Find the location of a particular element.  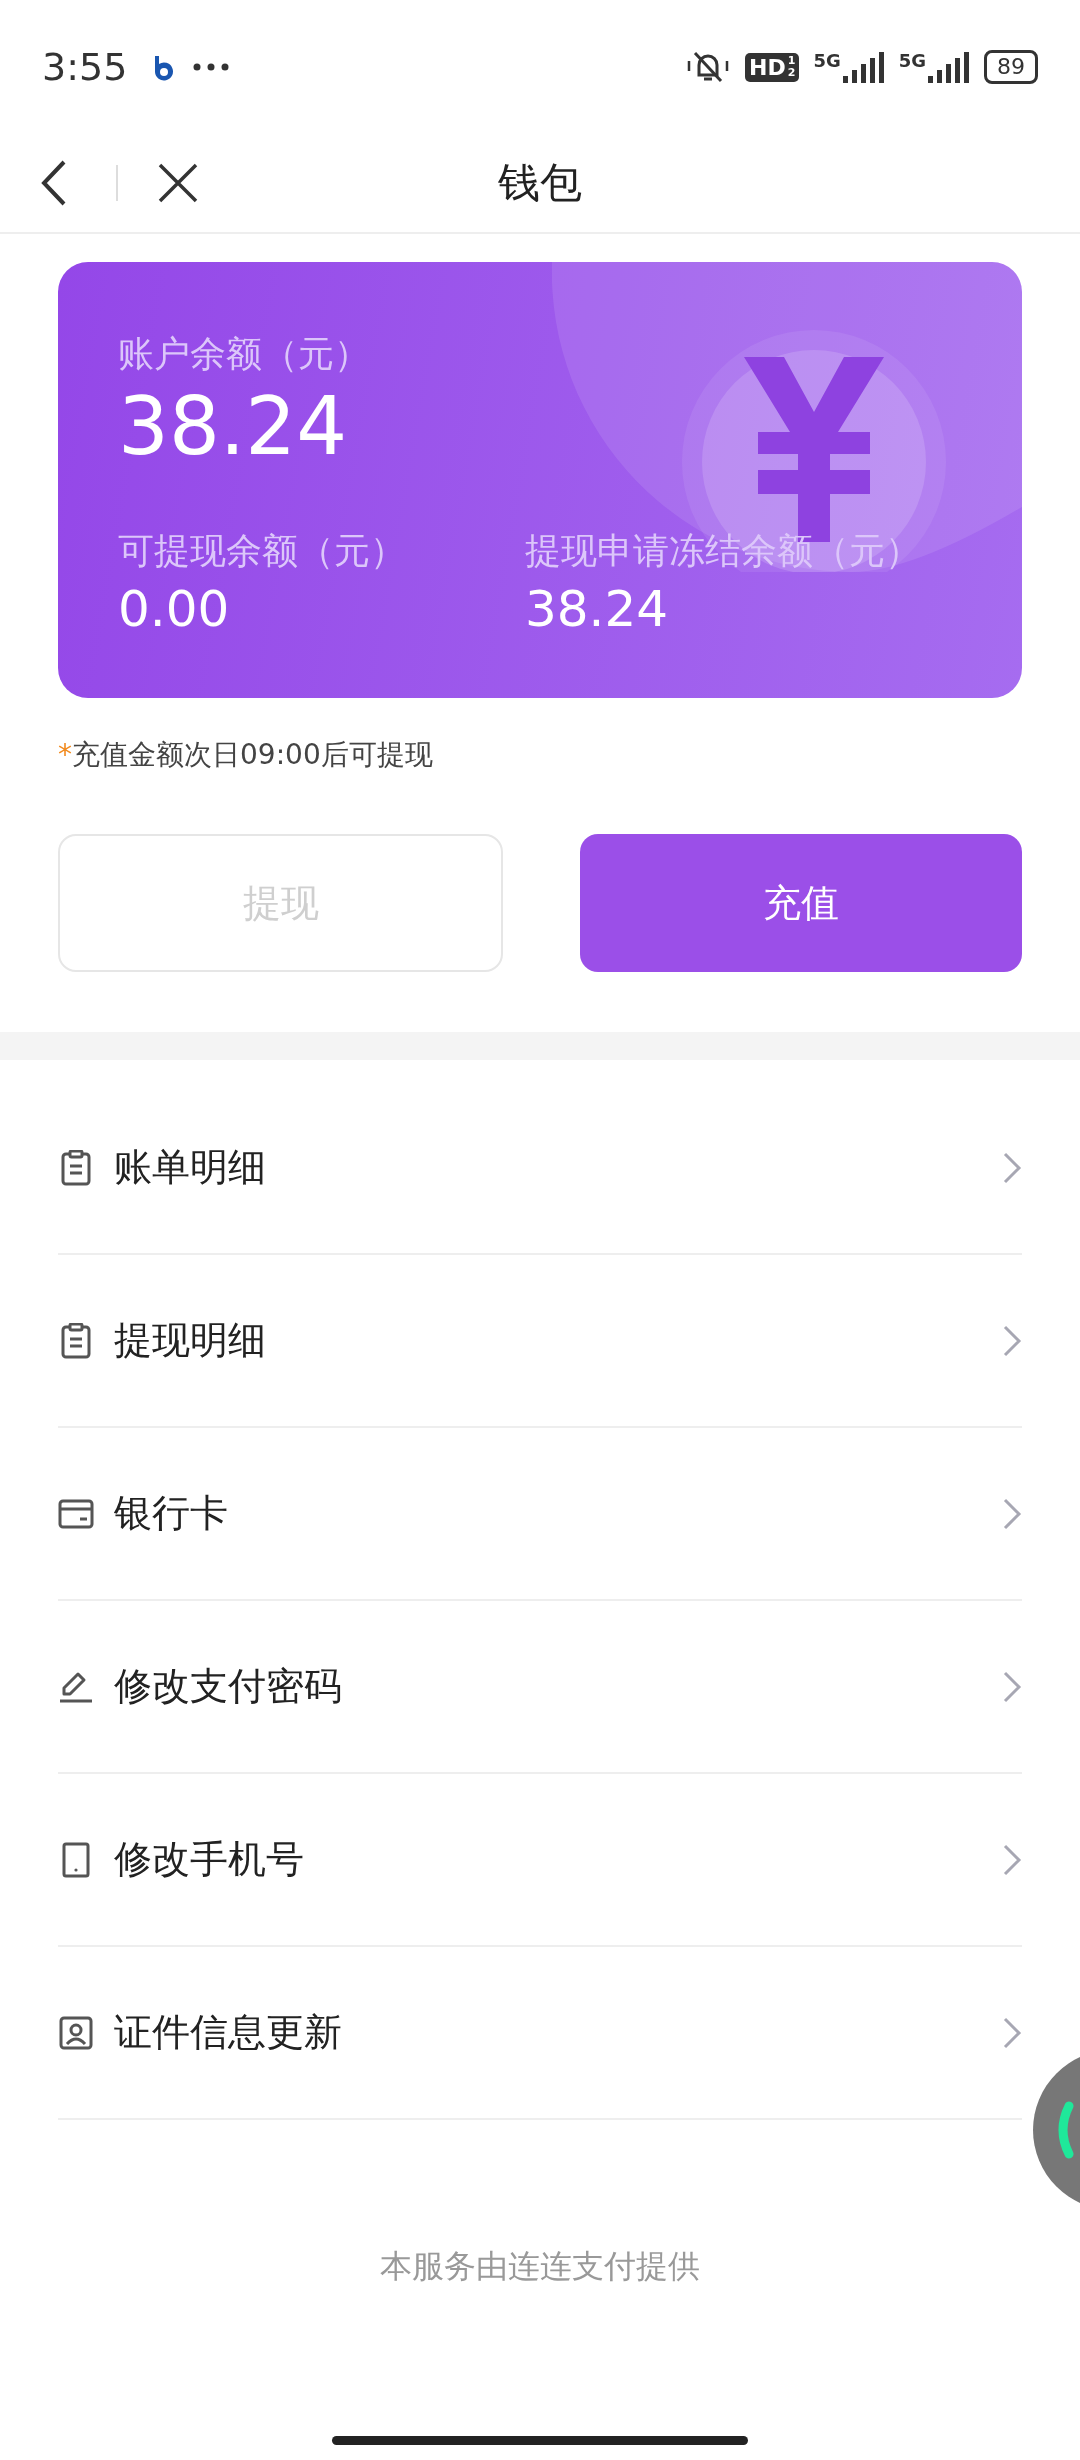

provider-note: 本服务由连连支付提供 is located at coordinates (540, 2266).